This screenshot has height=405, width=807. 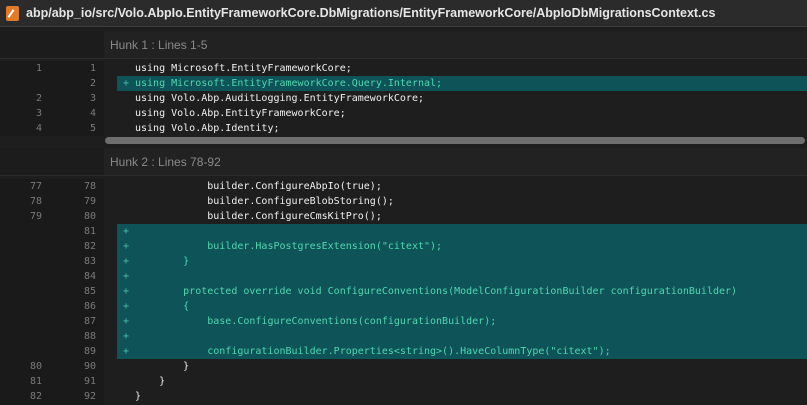 What do you see at coordinates (403, 306) in the screenshot?
I see `diff-line-added: 86 + {` at bounding box center [403, 306].